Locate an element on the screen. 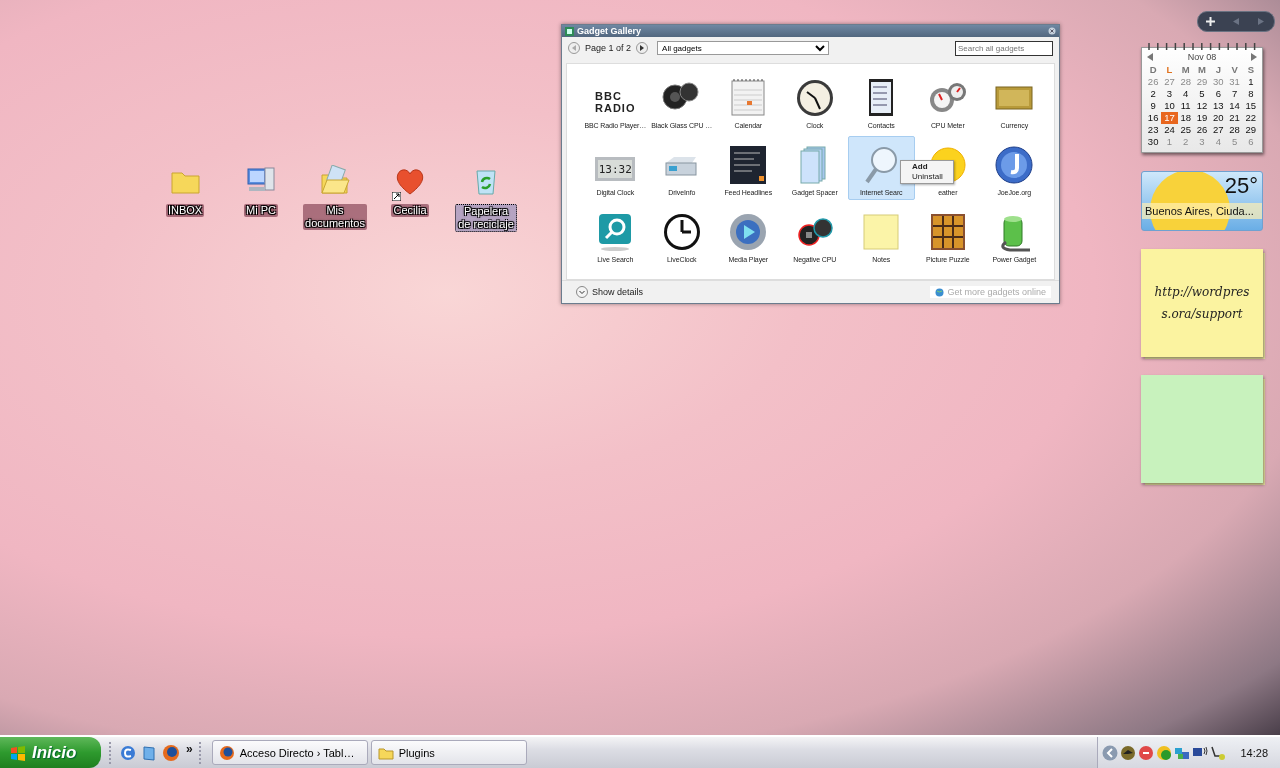 Image resolution: width=1280 pixels, height=768 pixels. expand-chevron-icon is located at coordinates (582, 292).